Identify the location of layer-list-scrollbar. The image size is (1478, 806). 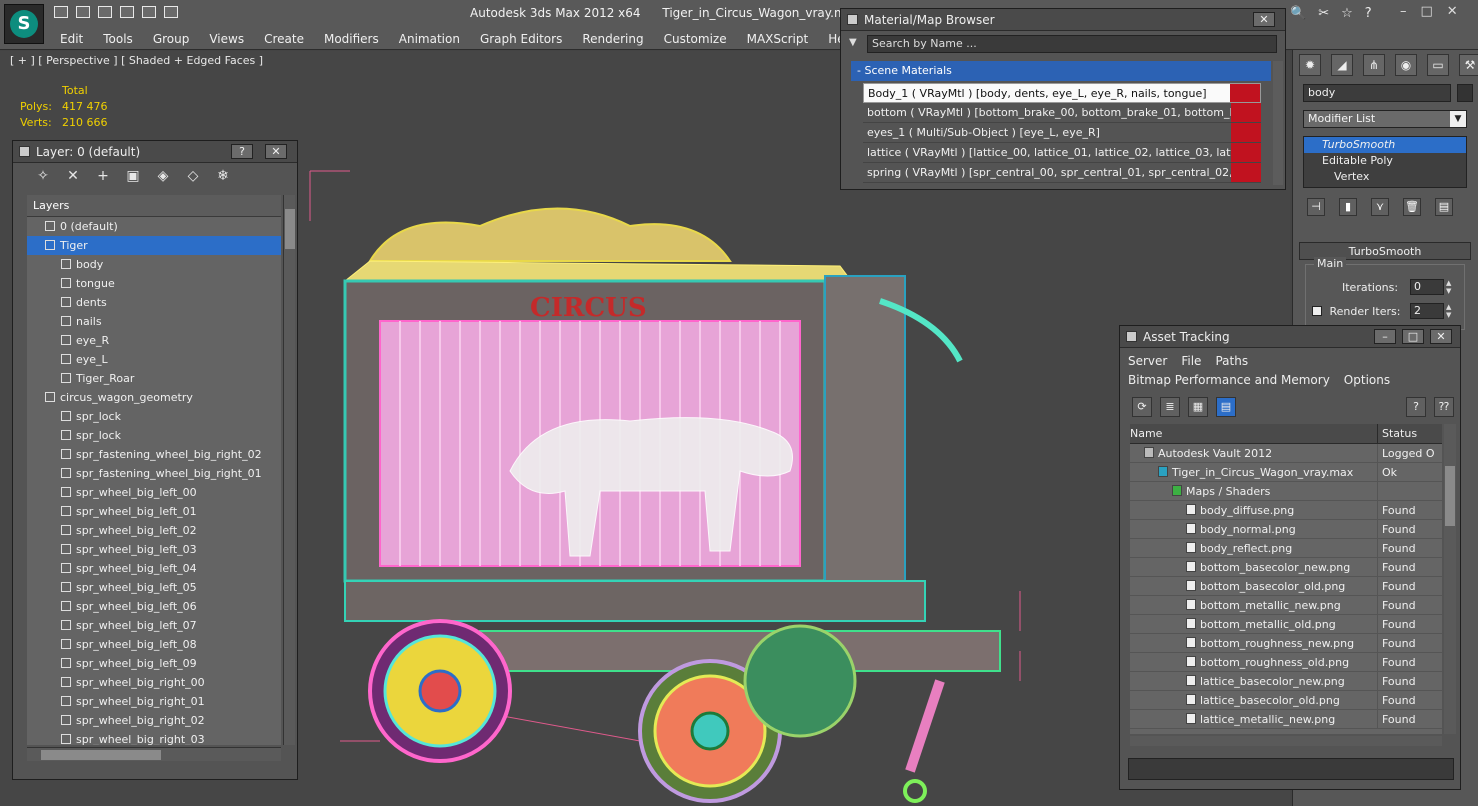
(289, 470).